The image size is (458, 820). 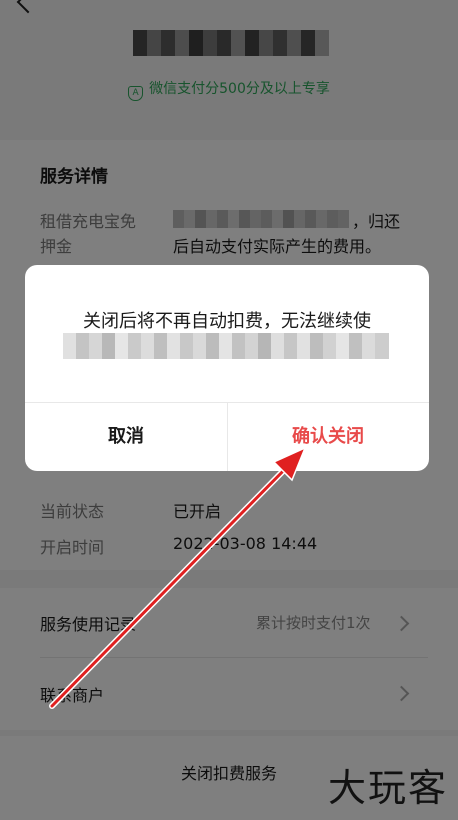 I want to click on confirm-close-button: 确认关闭, so click(x=328, y=437).